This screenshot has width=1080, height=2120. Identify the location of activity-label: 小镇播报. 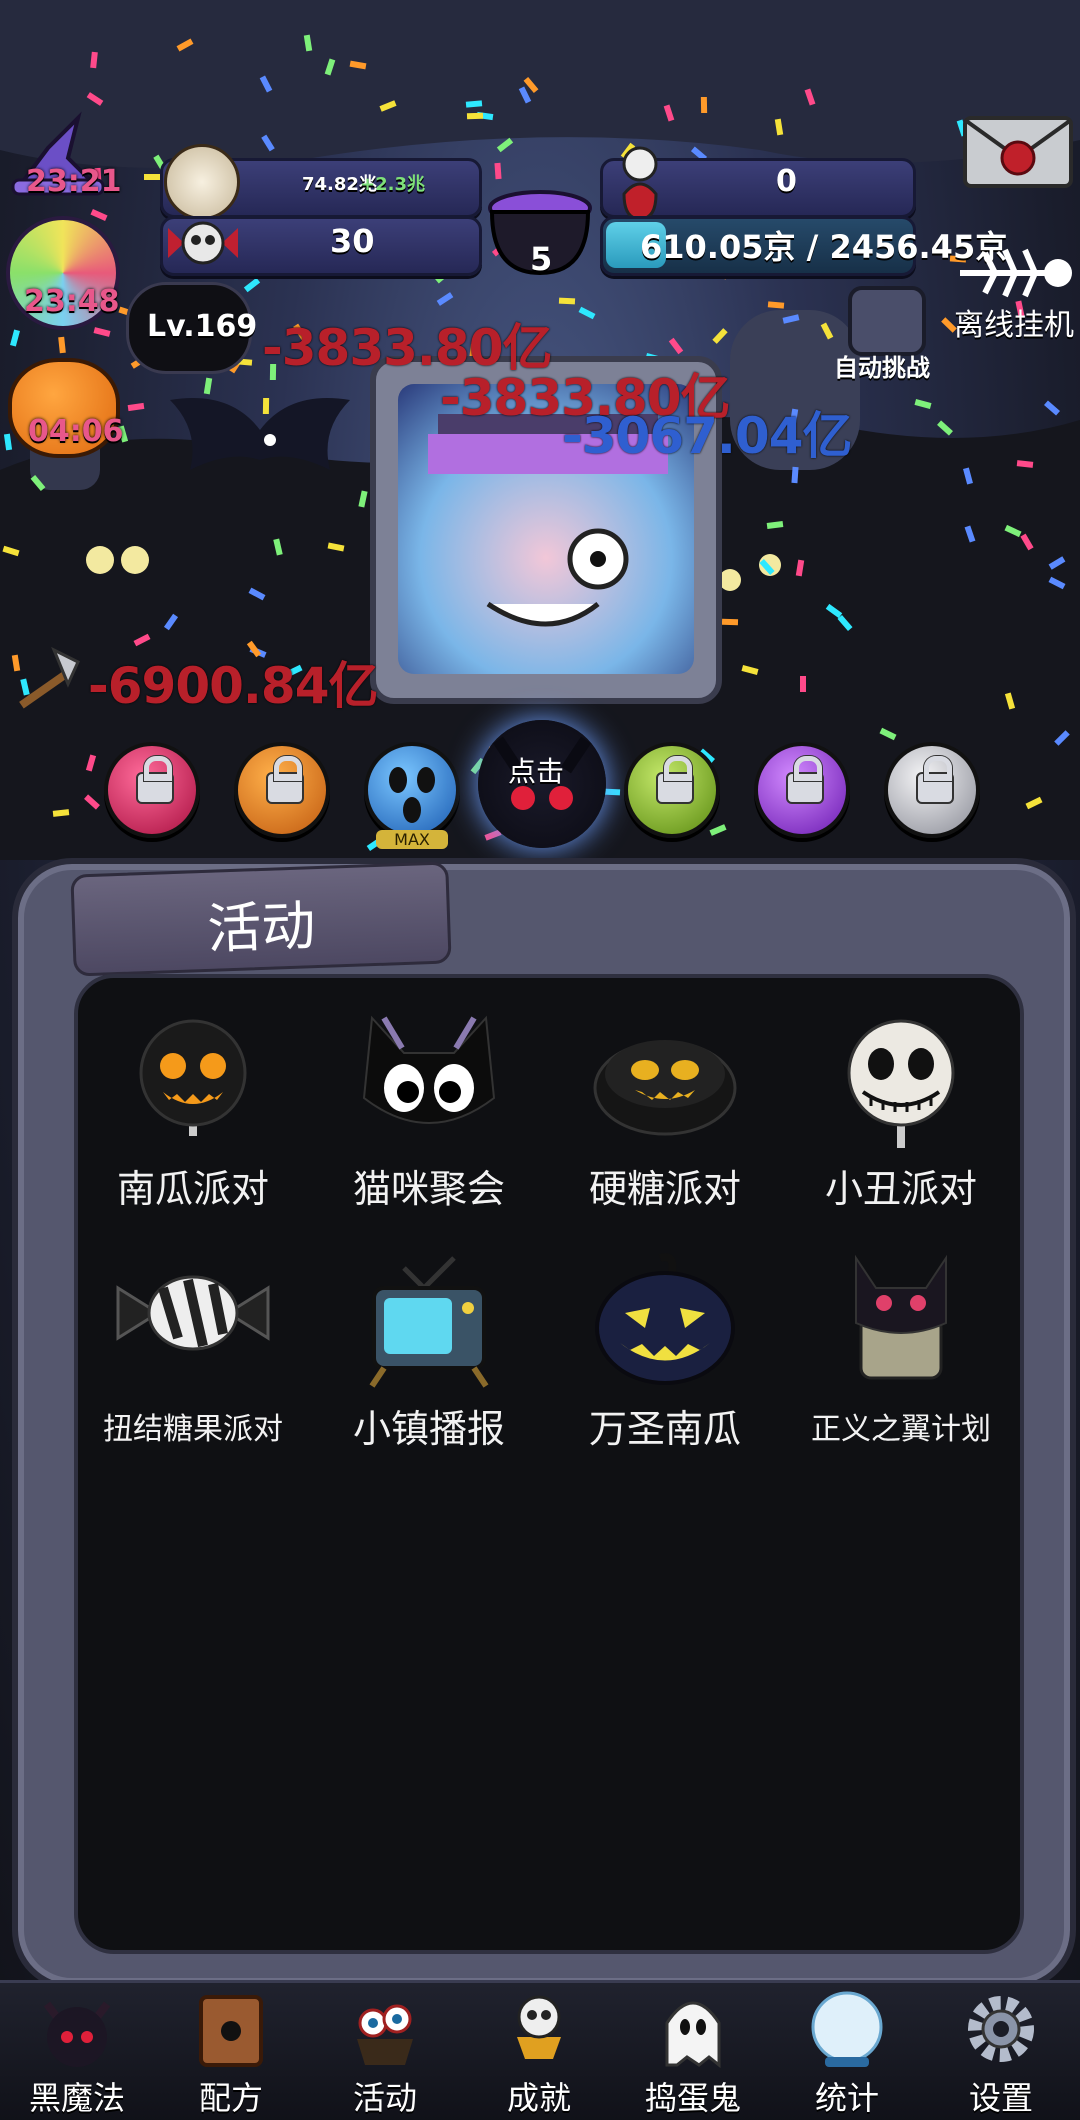
(428, 1429).